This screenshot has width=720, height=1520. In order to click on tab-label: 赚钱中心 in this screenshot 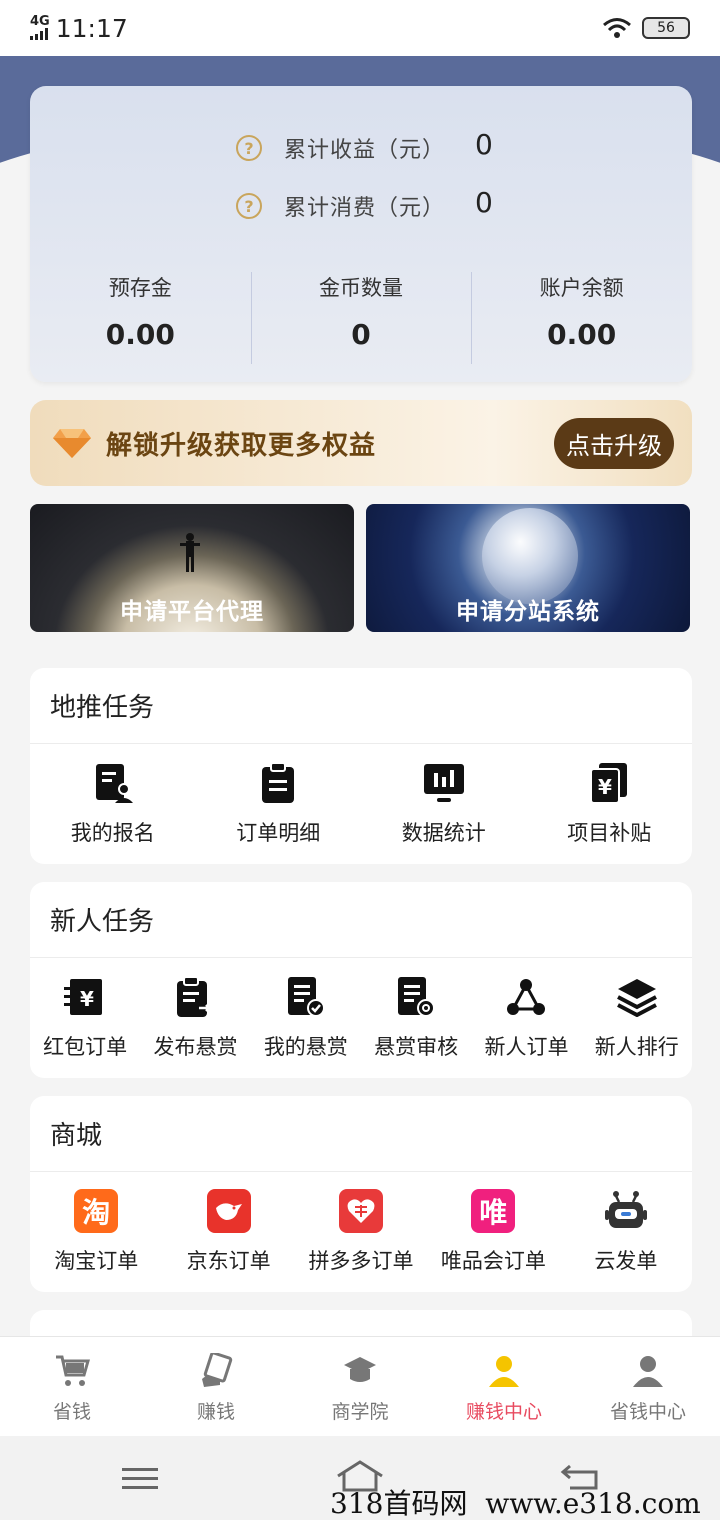, I will do `click(503, 1412)`.